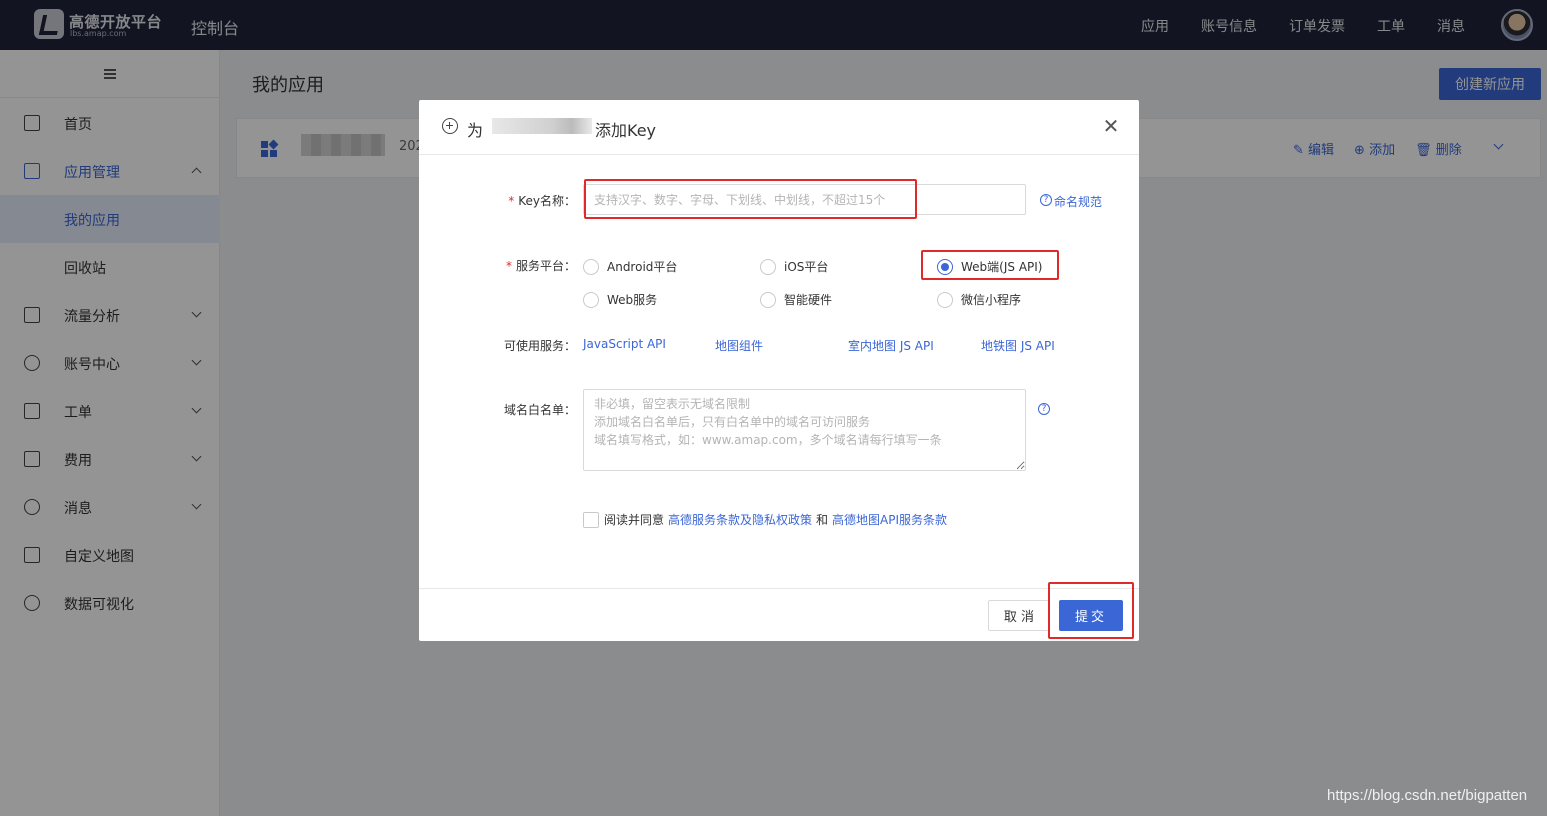  What do you see at coordinates (626, 130) in the screenshot?
I see `modal-title: 添加Key` at bounding box center [626, 130].